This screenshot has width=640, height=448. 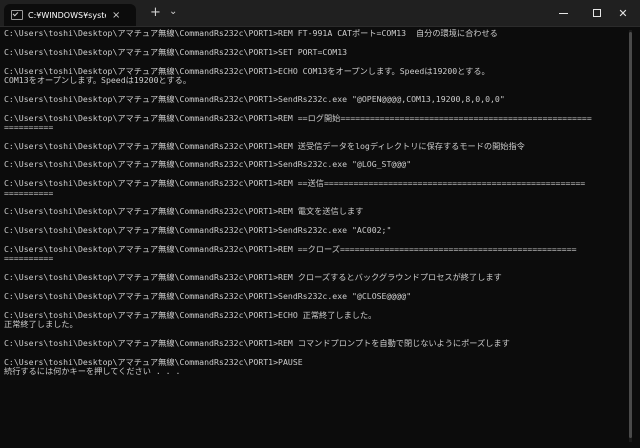 I want to click on close-icon: ✕, so click(x=623, y=13).